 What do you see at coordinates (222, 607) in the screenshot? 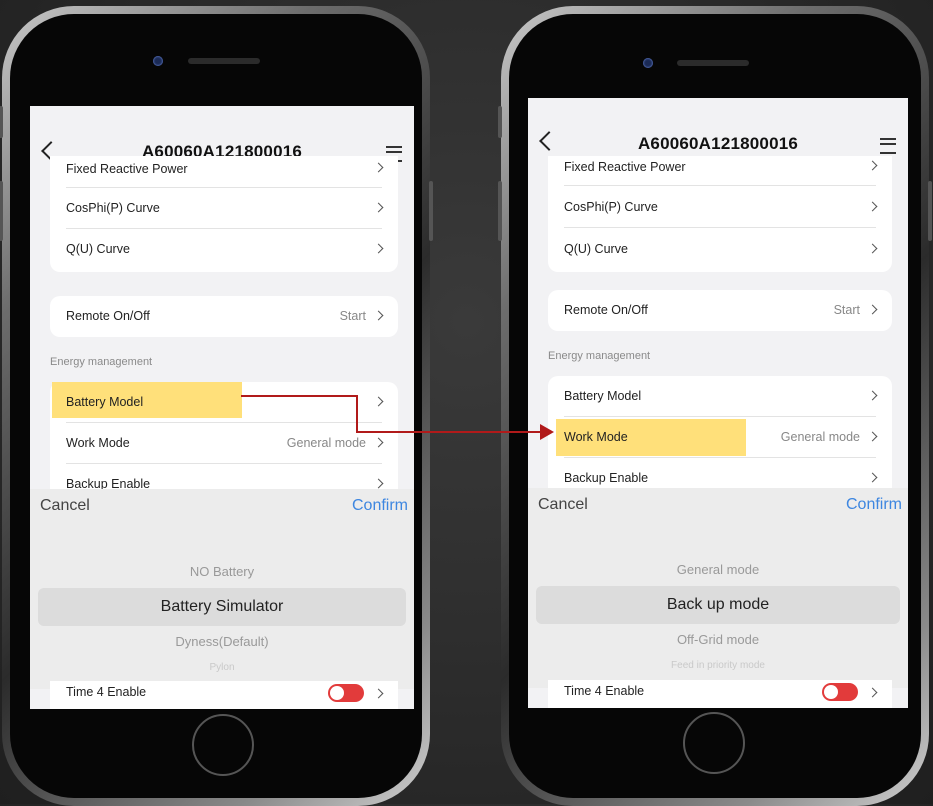
I see `picker-option-selected: Battery Simulator` at bounding box center [222, 607].